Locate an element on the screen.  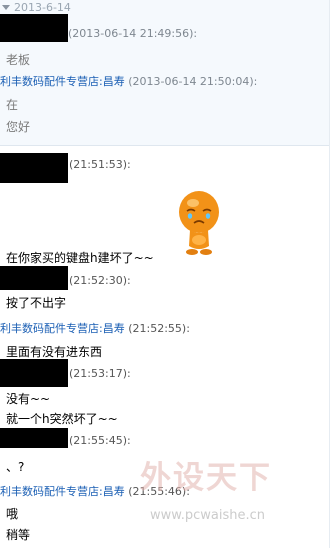
message-header: 利丰数码配件专营店:昌寿 (21:52:55): is located at coordinates (95, 328).